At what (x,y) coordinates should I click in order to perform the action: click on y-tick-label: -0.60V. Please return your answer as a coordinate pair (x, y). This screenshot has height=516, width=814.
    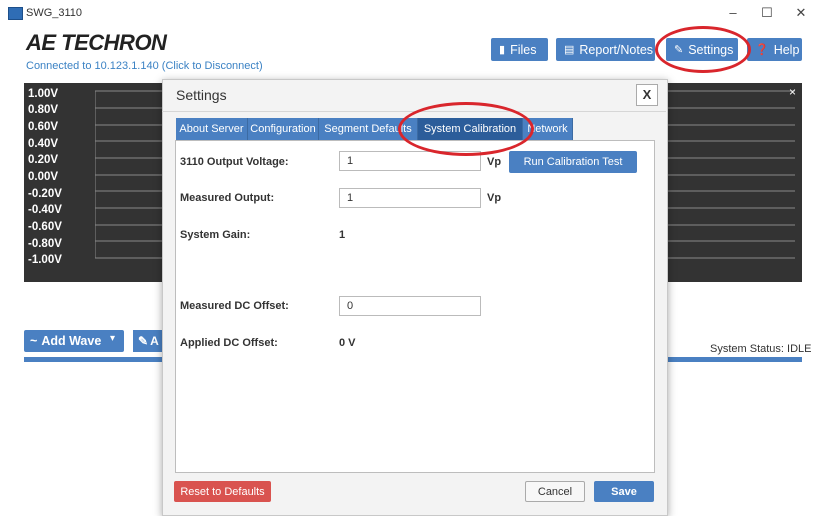
    Looking at the image, I should click on (45, 227).